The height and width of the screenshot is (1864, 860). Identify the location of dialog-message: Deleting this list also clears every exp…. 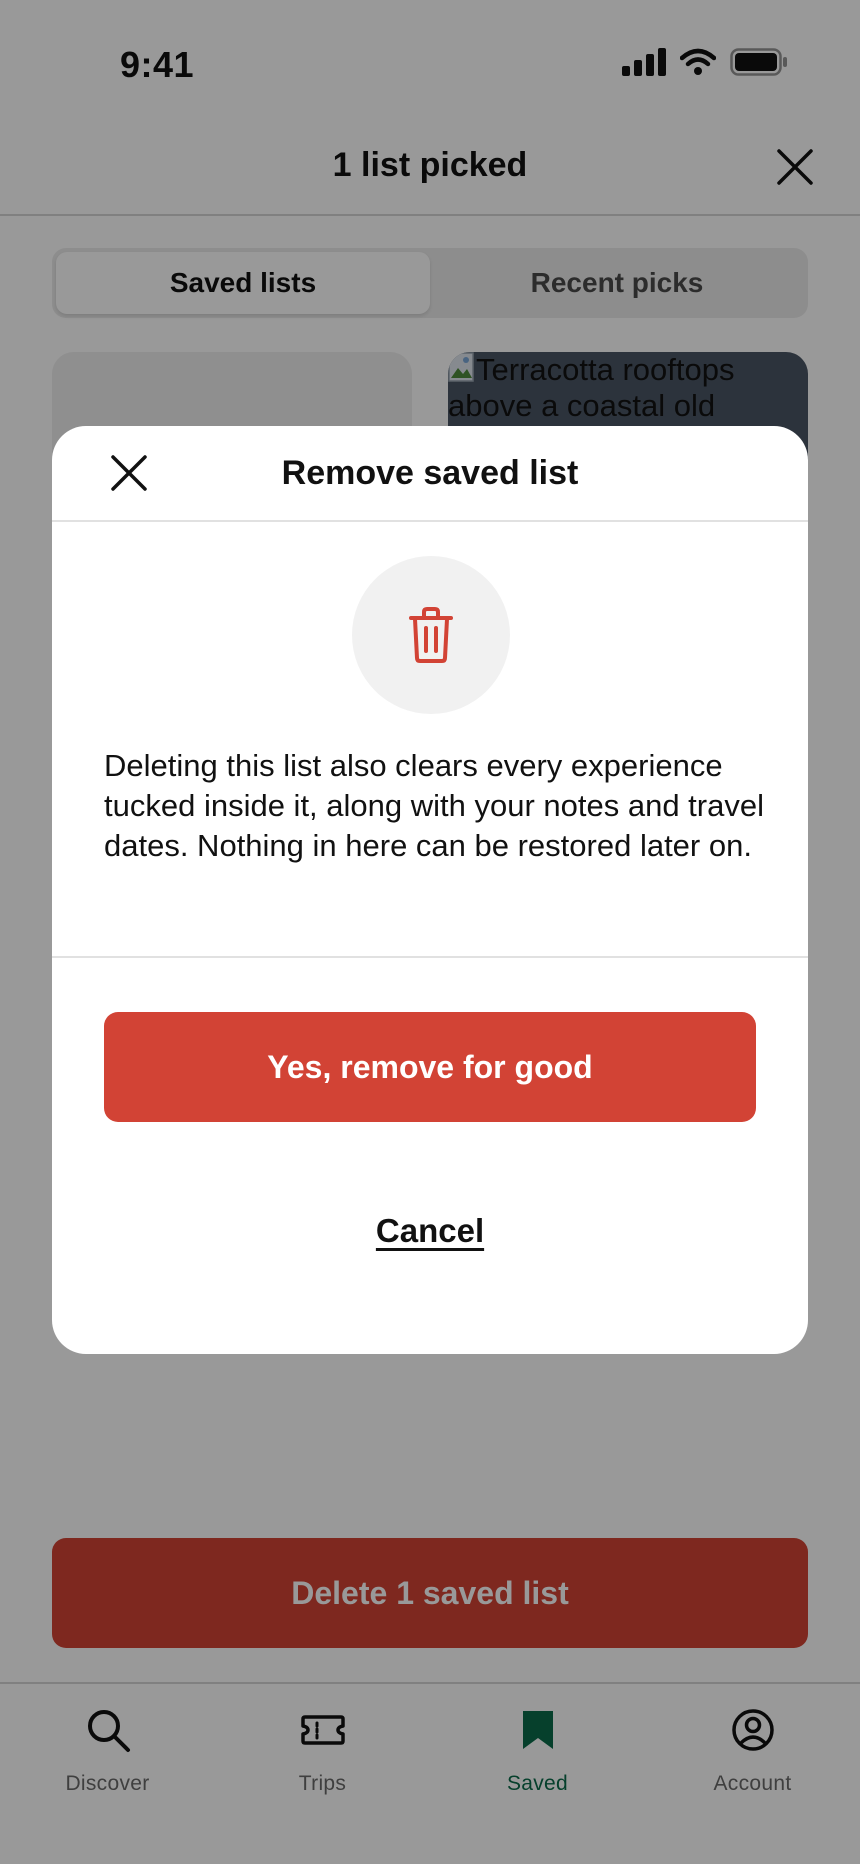
(434, 805).